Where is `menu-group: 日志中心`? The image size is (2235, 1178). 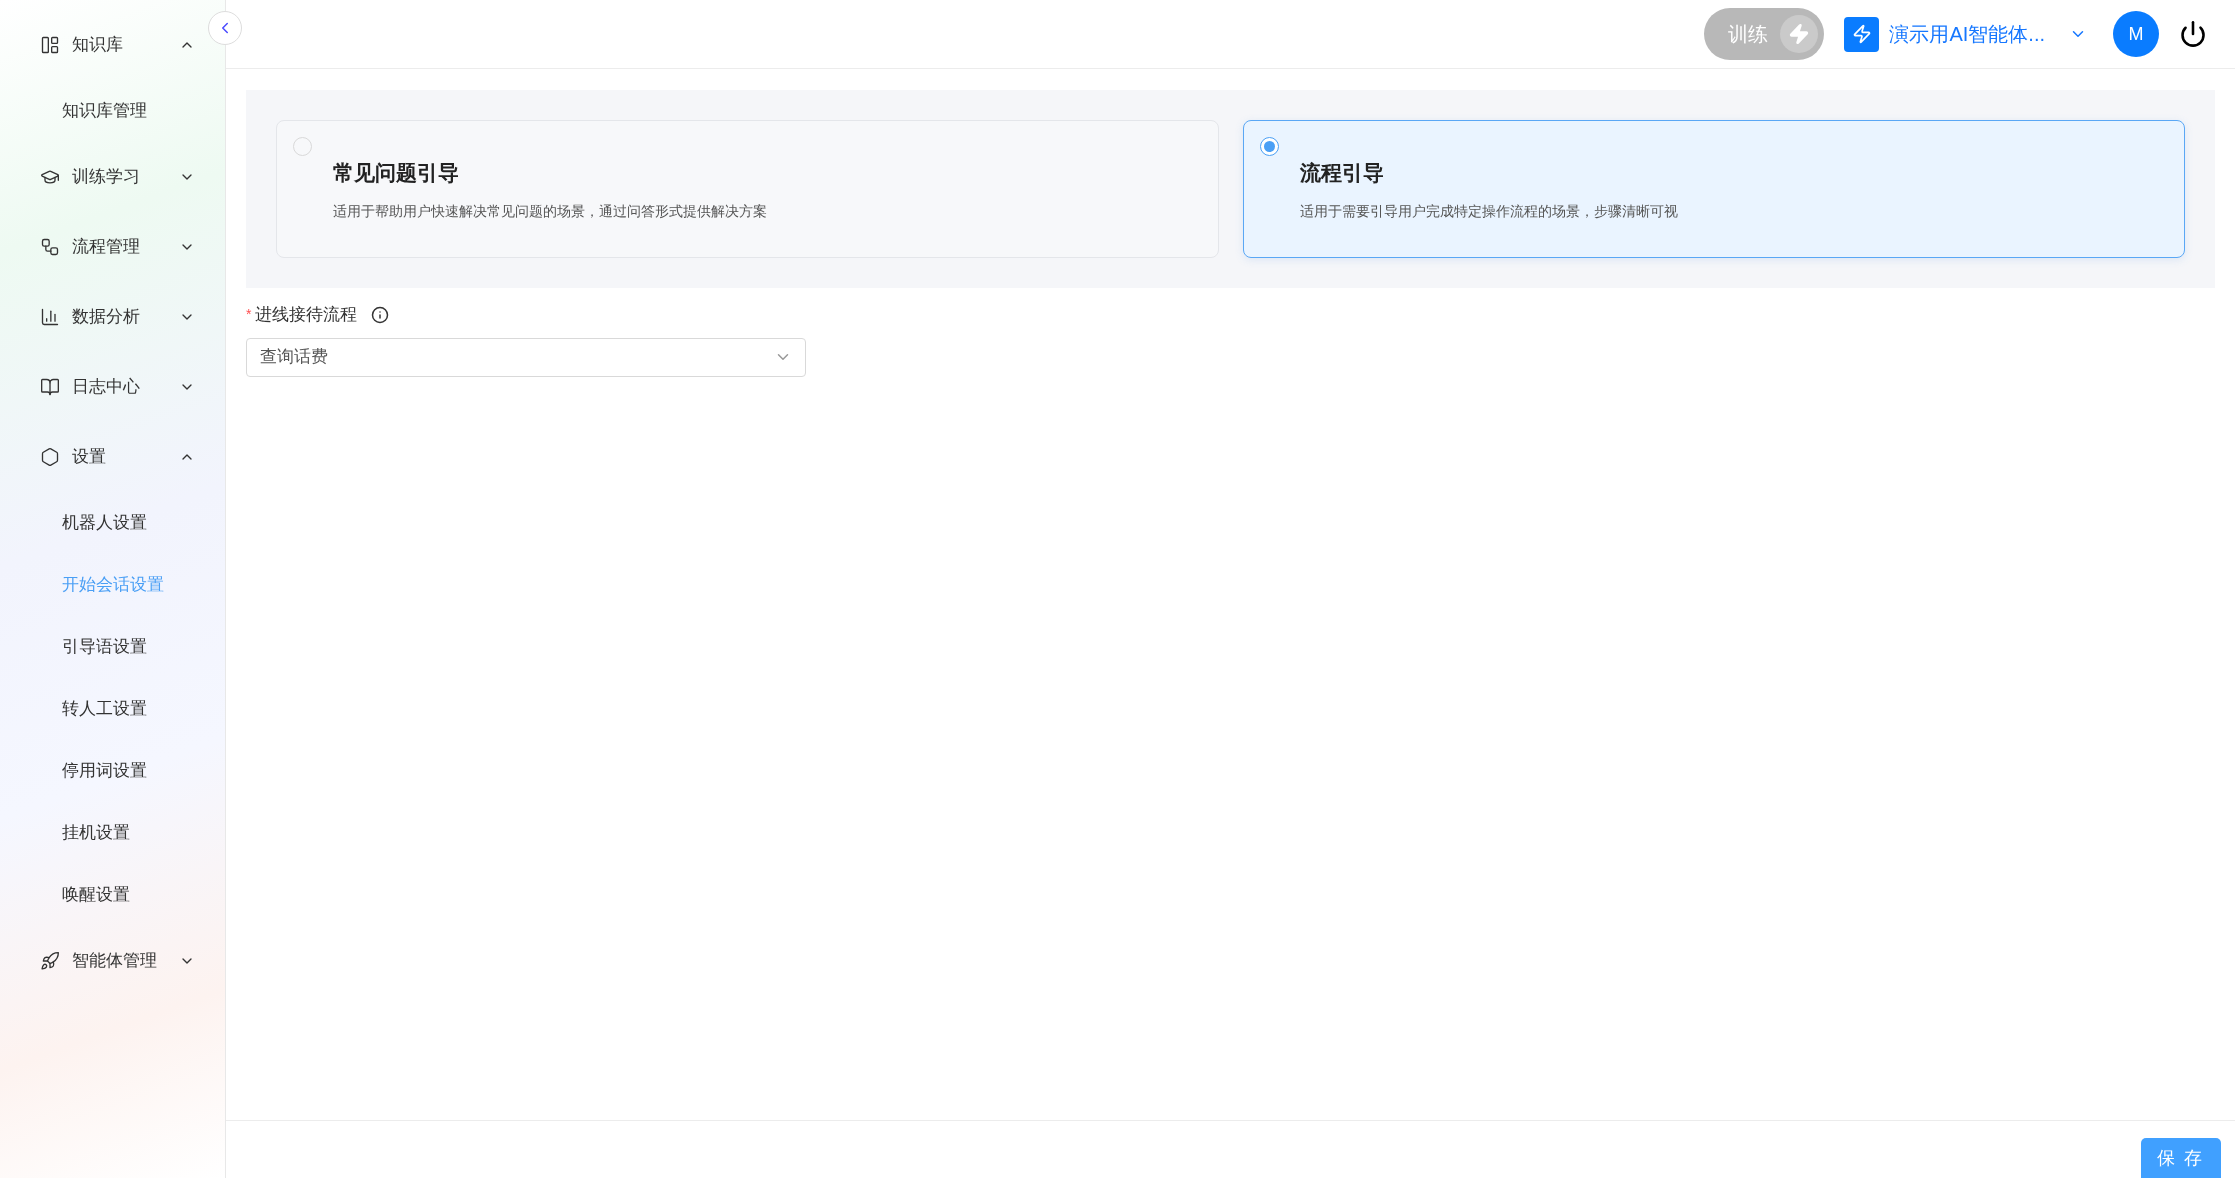
menu-group: 日志中心 is located at coordinates (117, 387).